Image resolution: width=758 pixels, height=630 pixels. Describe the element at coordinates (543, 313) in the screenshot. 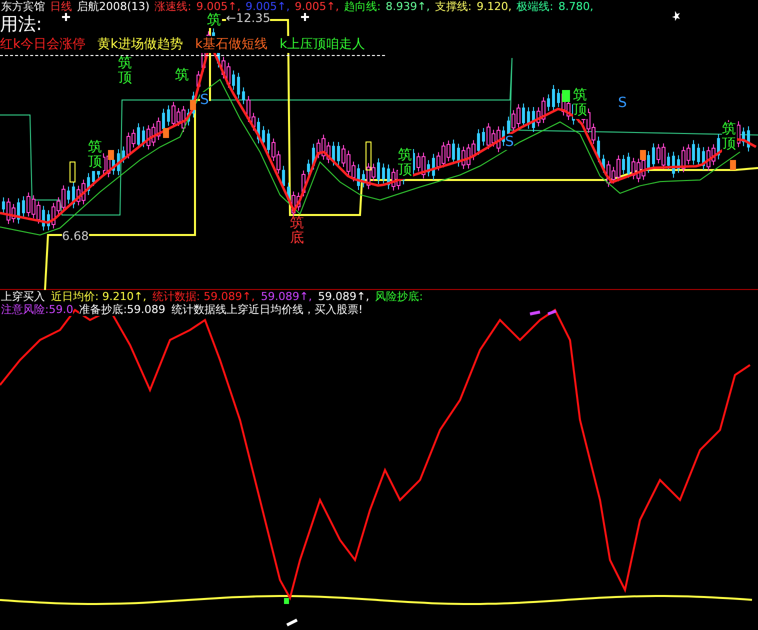

I see `risk-marker` at that location.